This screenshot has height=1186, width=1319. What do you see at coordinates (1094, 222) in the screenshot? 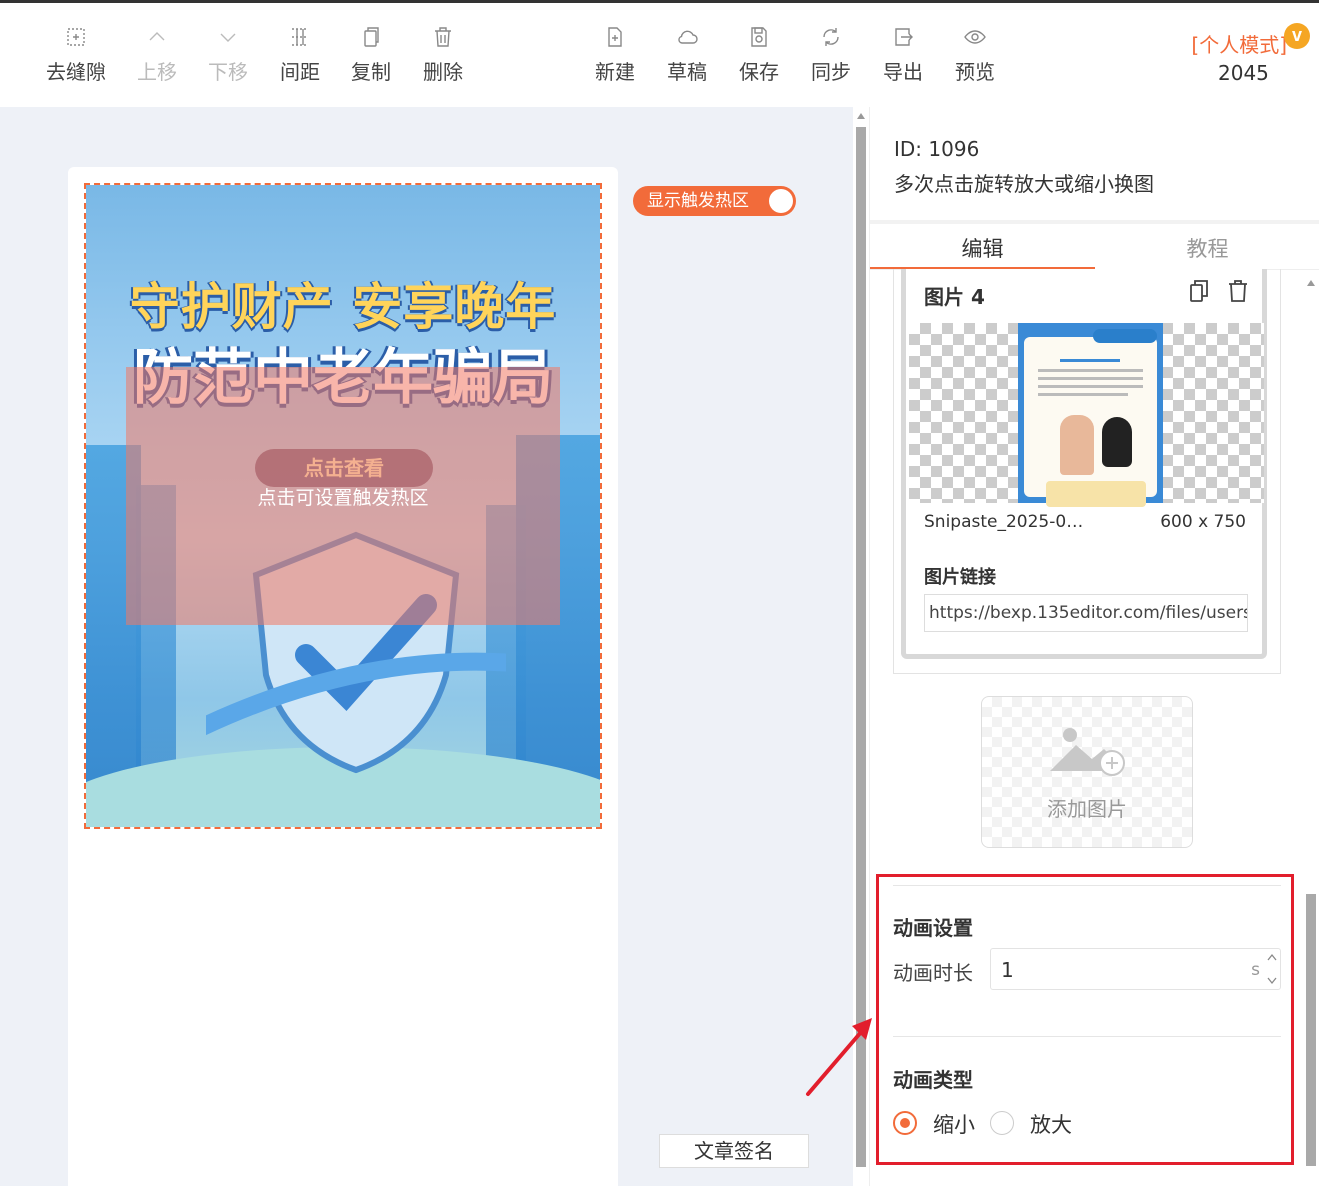
I see `divider` at bounding box center [1094, 222].